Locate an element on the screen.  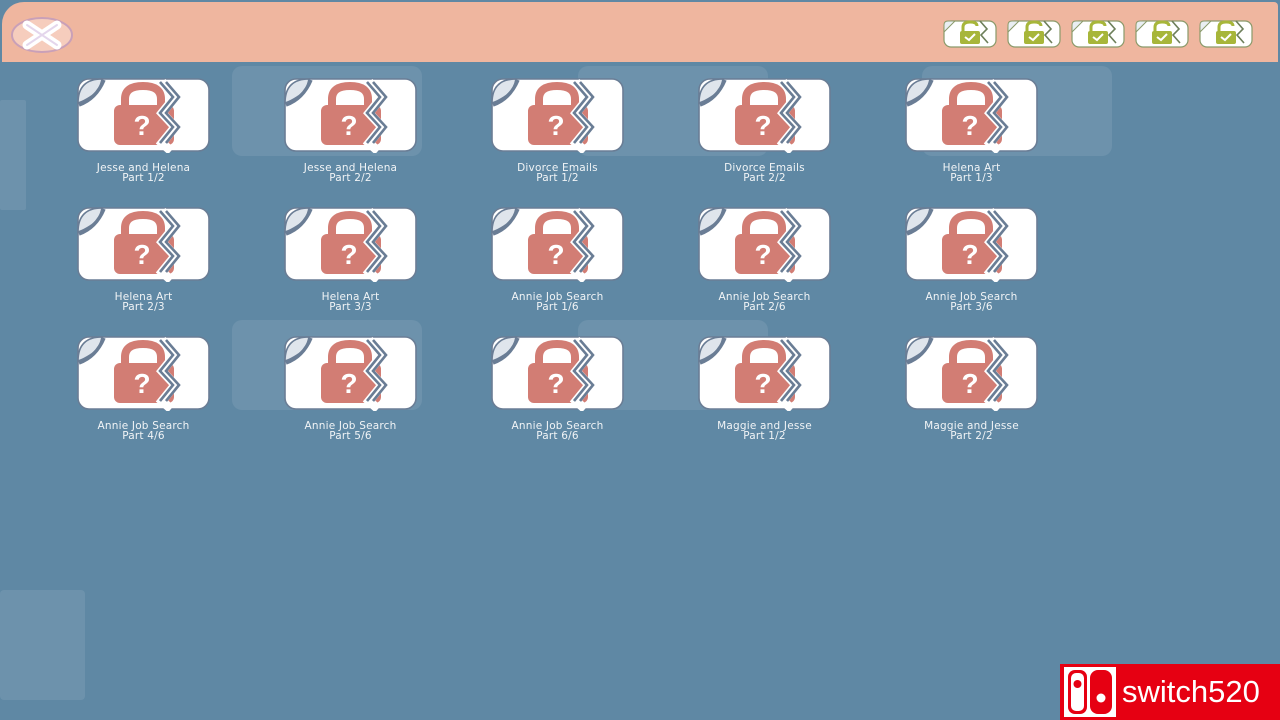
file-part: Part 1/6 is located at coordinates (557, 307).